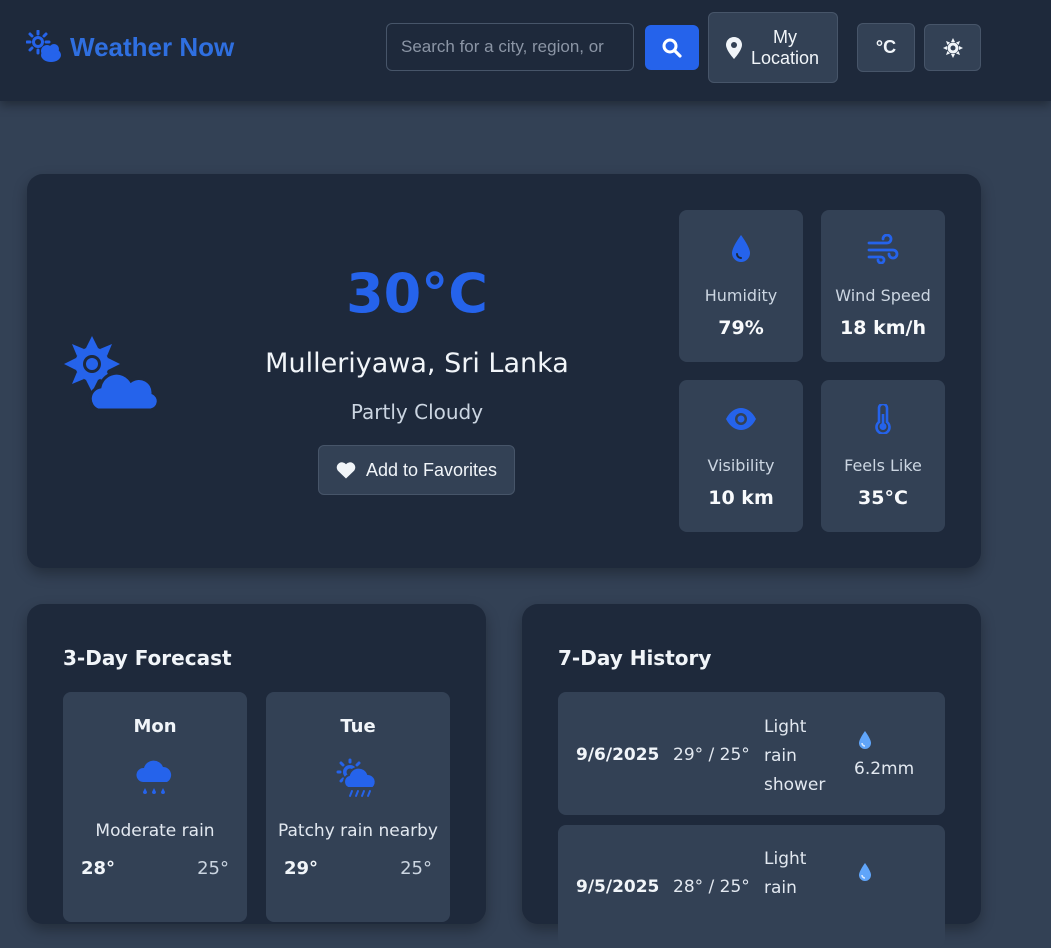 Image resolution: width=1051 pixels, height=948 pixels. I want to click on heart-icon, so click(346, 470).